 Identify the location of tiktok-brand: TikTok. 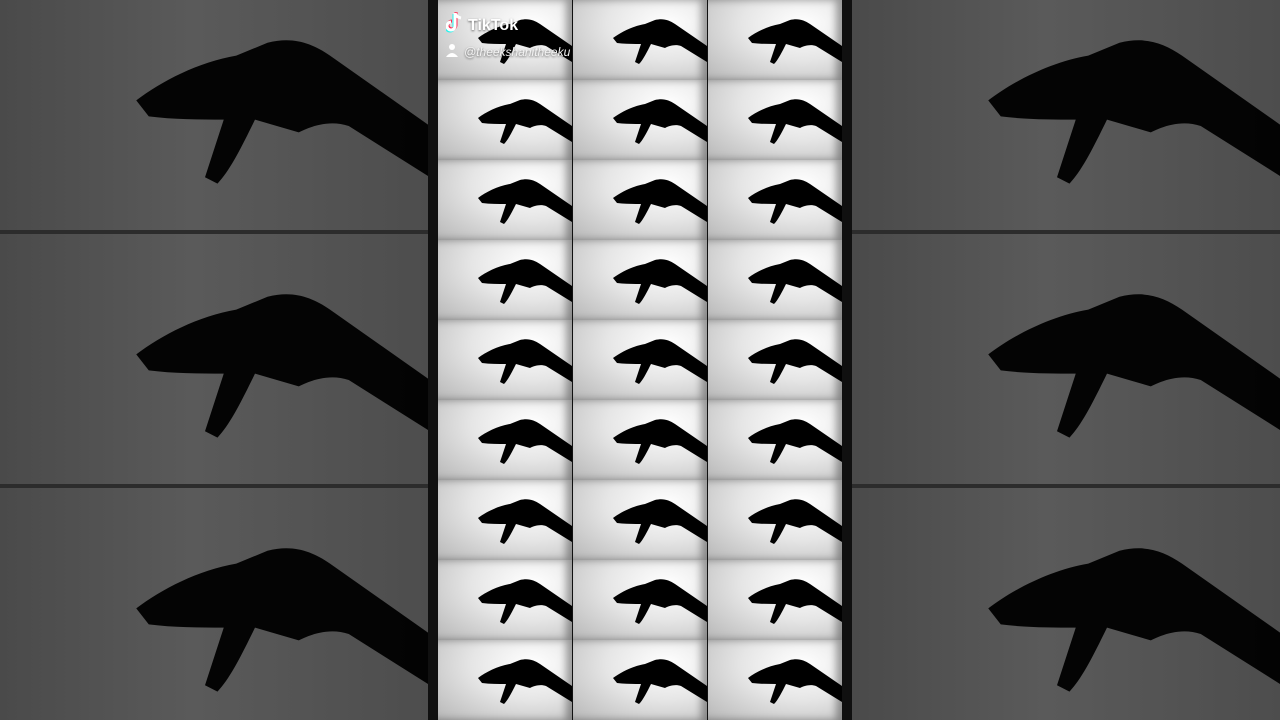
(507, 25).